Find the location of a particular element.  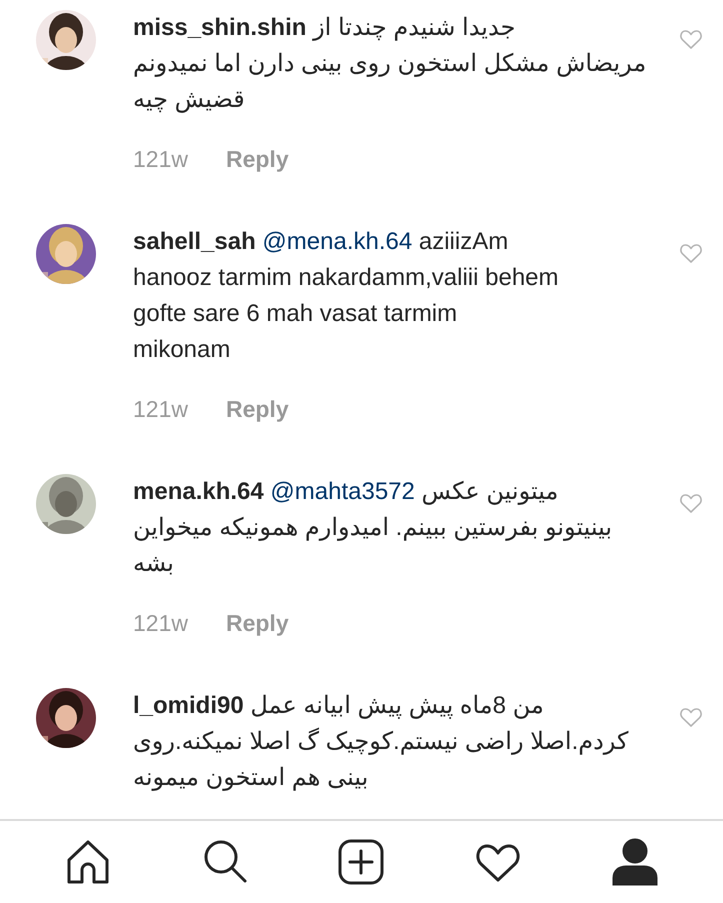

mention-link: @mahta3572 is located at coordinates (342, 491).